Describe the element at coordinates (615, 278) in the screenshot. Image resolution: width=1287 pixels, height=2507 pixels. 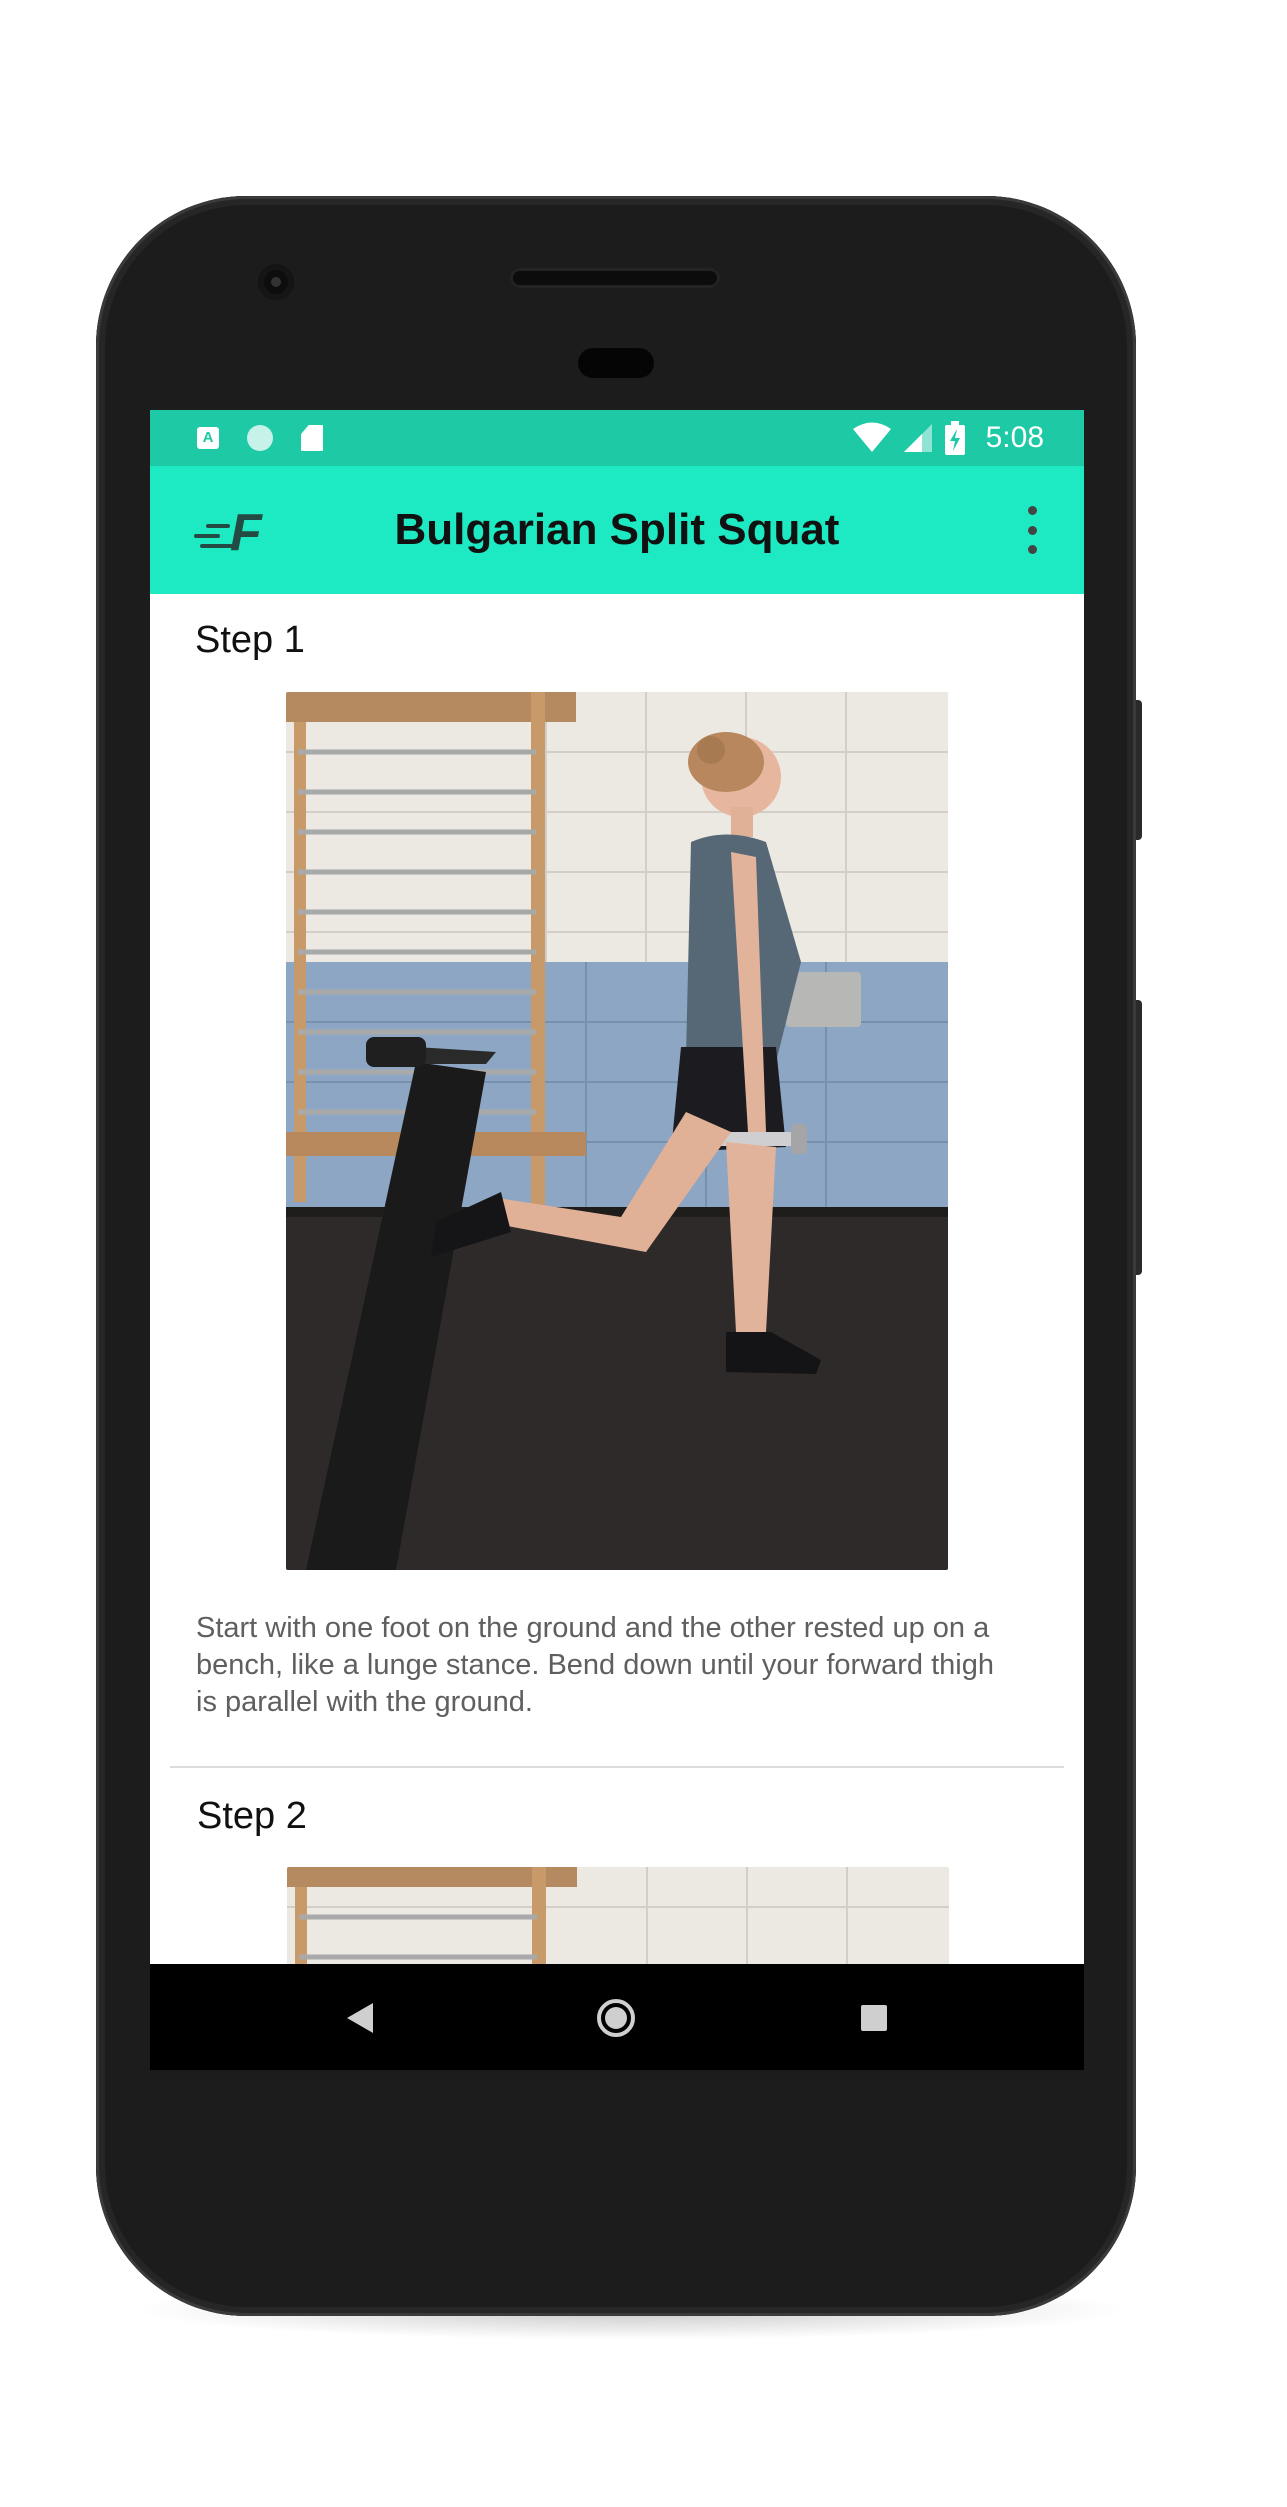
I see `earpiece-speaker` at that location.